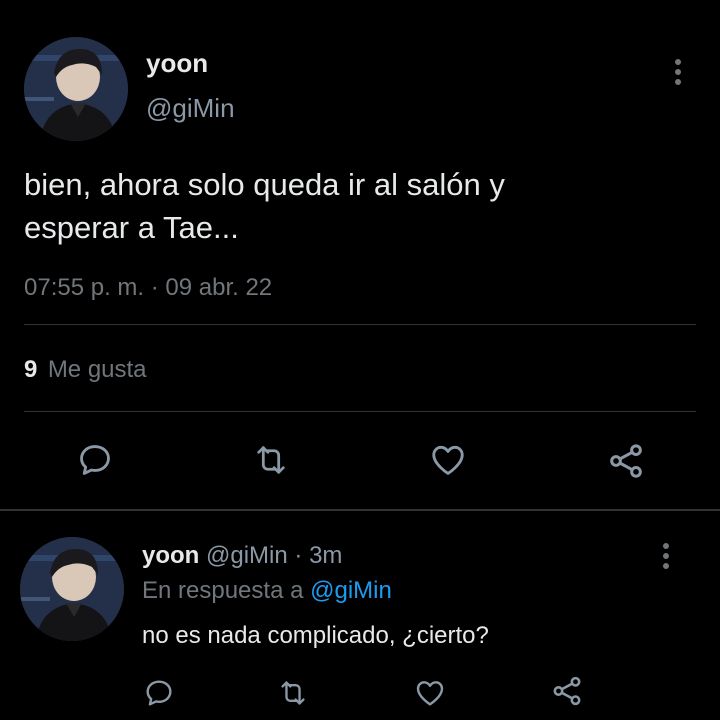 This screenshot has height=720, width=720. What do you see at coordinates (97, 369) in the screenshot?
I see `likes-label: Me gusta` at bounding box center [97, 369].